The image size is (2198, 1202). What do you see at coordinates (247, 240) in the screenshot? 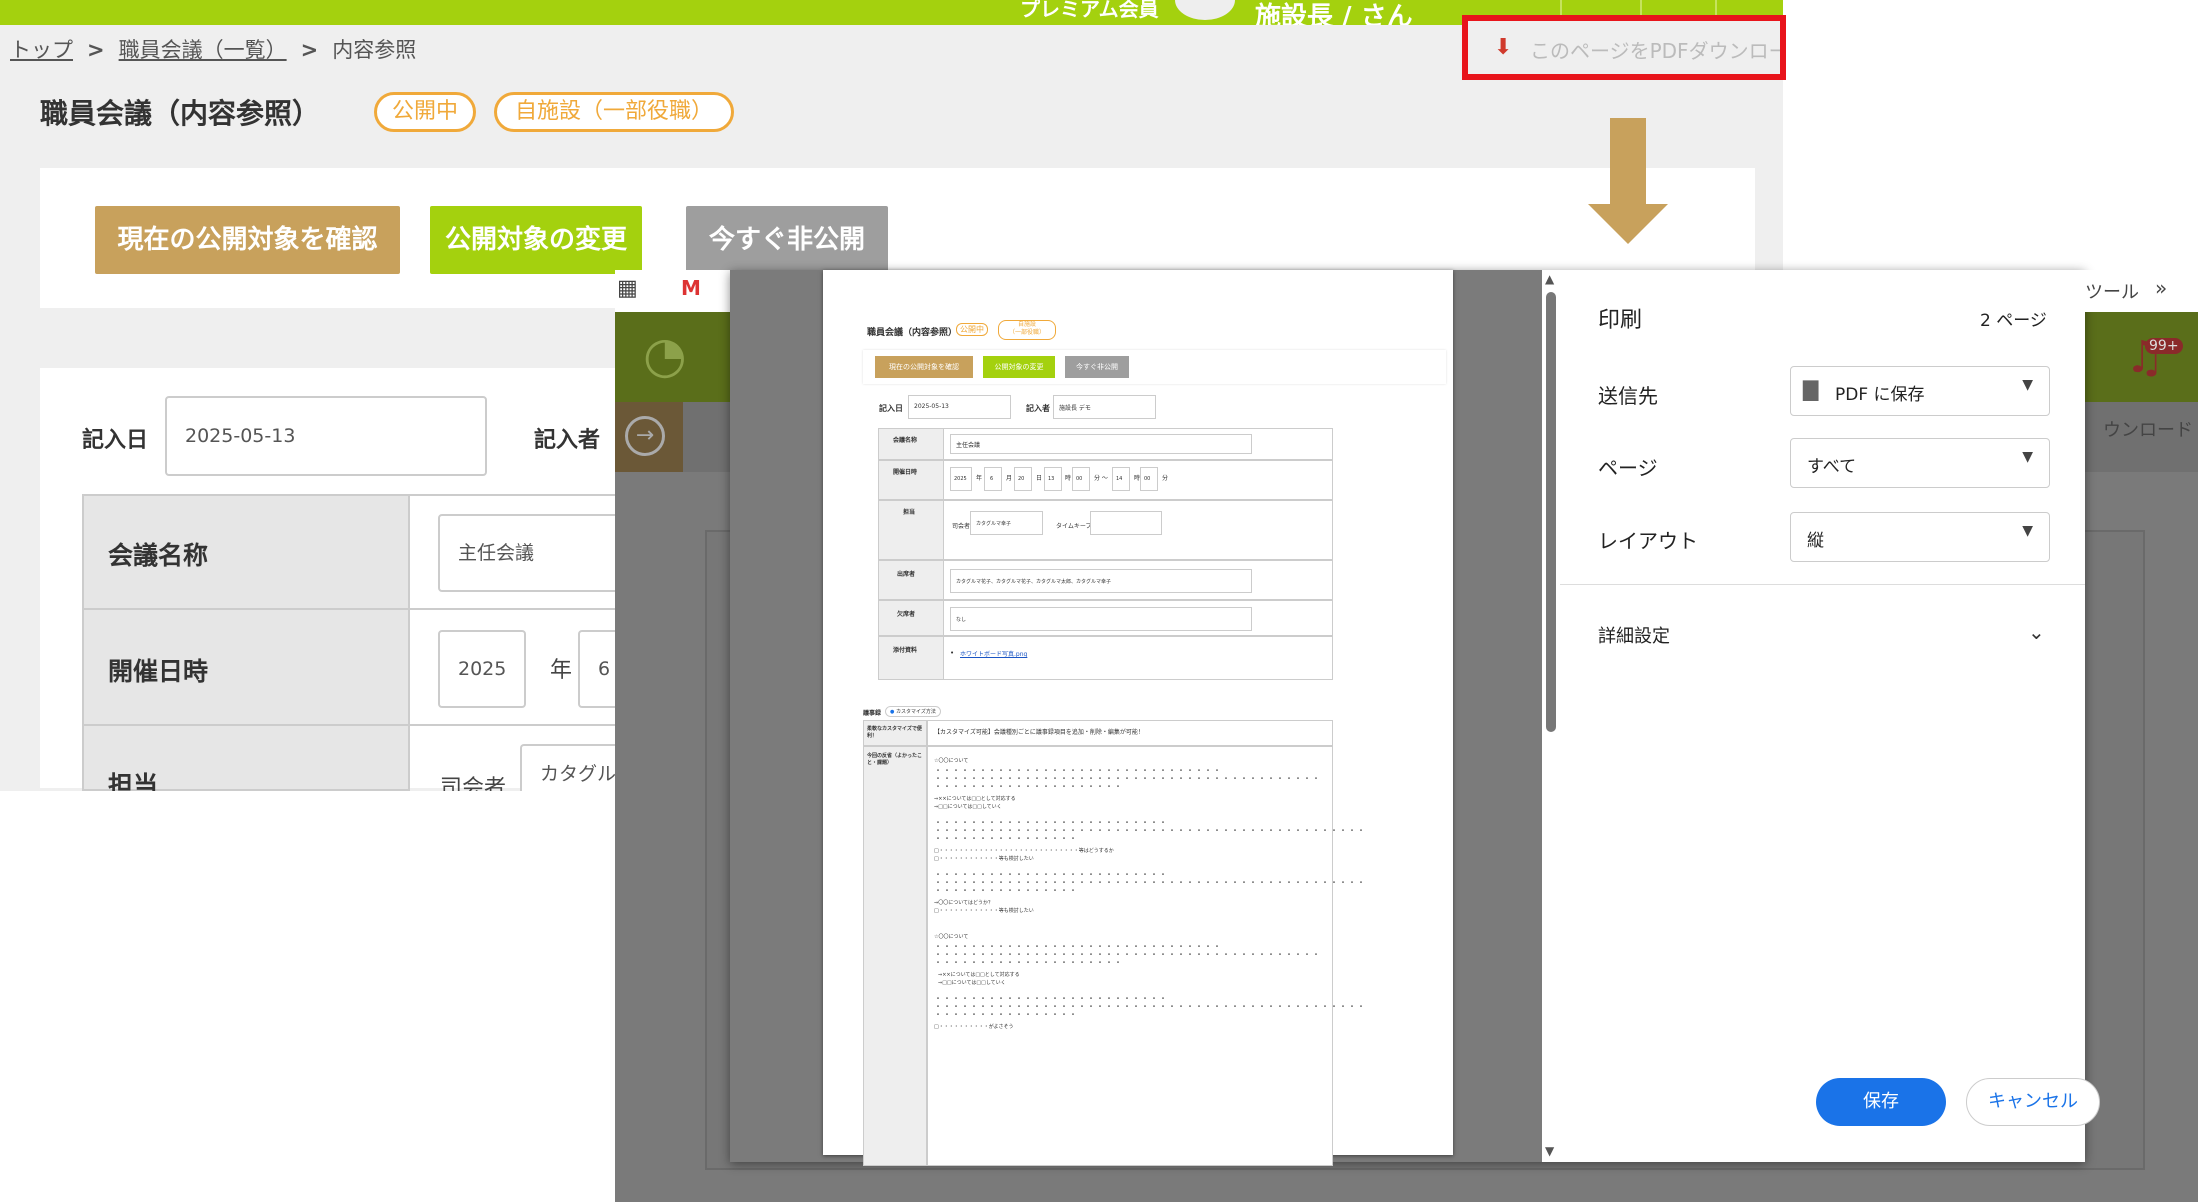
I see `confirm-publish-target-button: 現在の公開対象を確認` at bounding box center [247, 240].